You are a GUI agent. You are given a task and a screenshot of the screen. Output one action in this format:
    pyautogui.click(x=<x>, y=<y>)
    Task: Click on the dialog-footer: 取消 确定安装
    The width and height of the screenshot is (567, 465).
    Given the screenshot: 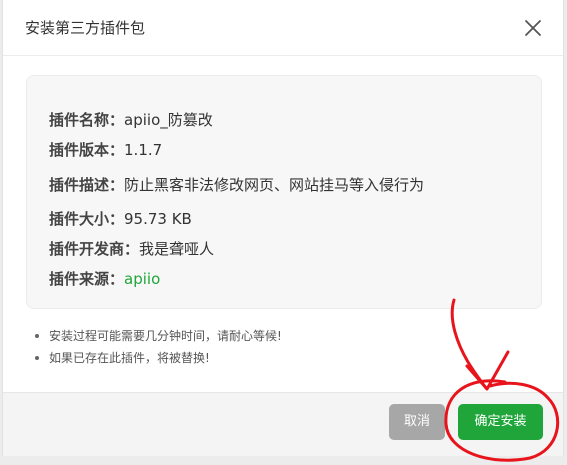 What is the action you would take?
    pyautogui.click(x=283, y=424)
    